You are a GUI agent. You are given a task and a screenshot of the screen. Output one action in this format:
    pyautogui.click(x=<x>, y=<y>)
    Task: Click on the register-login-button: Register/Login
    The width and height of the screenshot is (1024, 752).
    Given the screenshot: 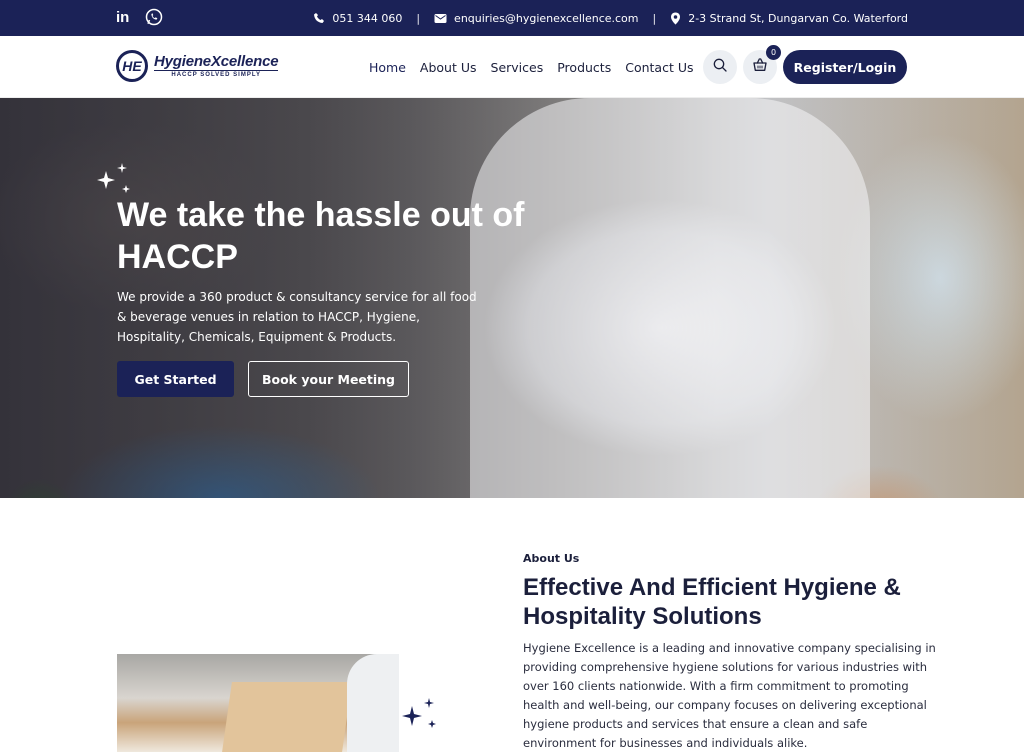 What is the action you would take?
    pyautogui.click(x=845, y=67)
    